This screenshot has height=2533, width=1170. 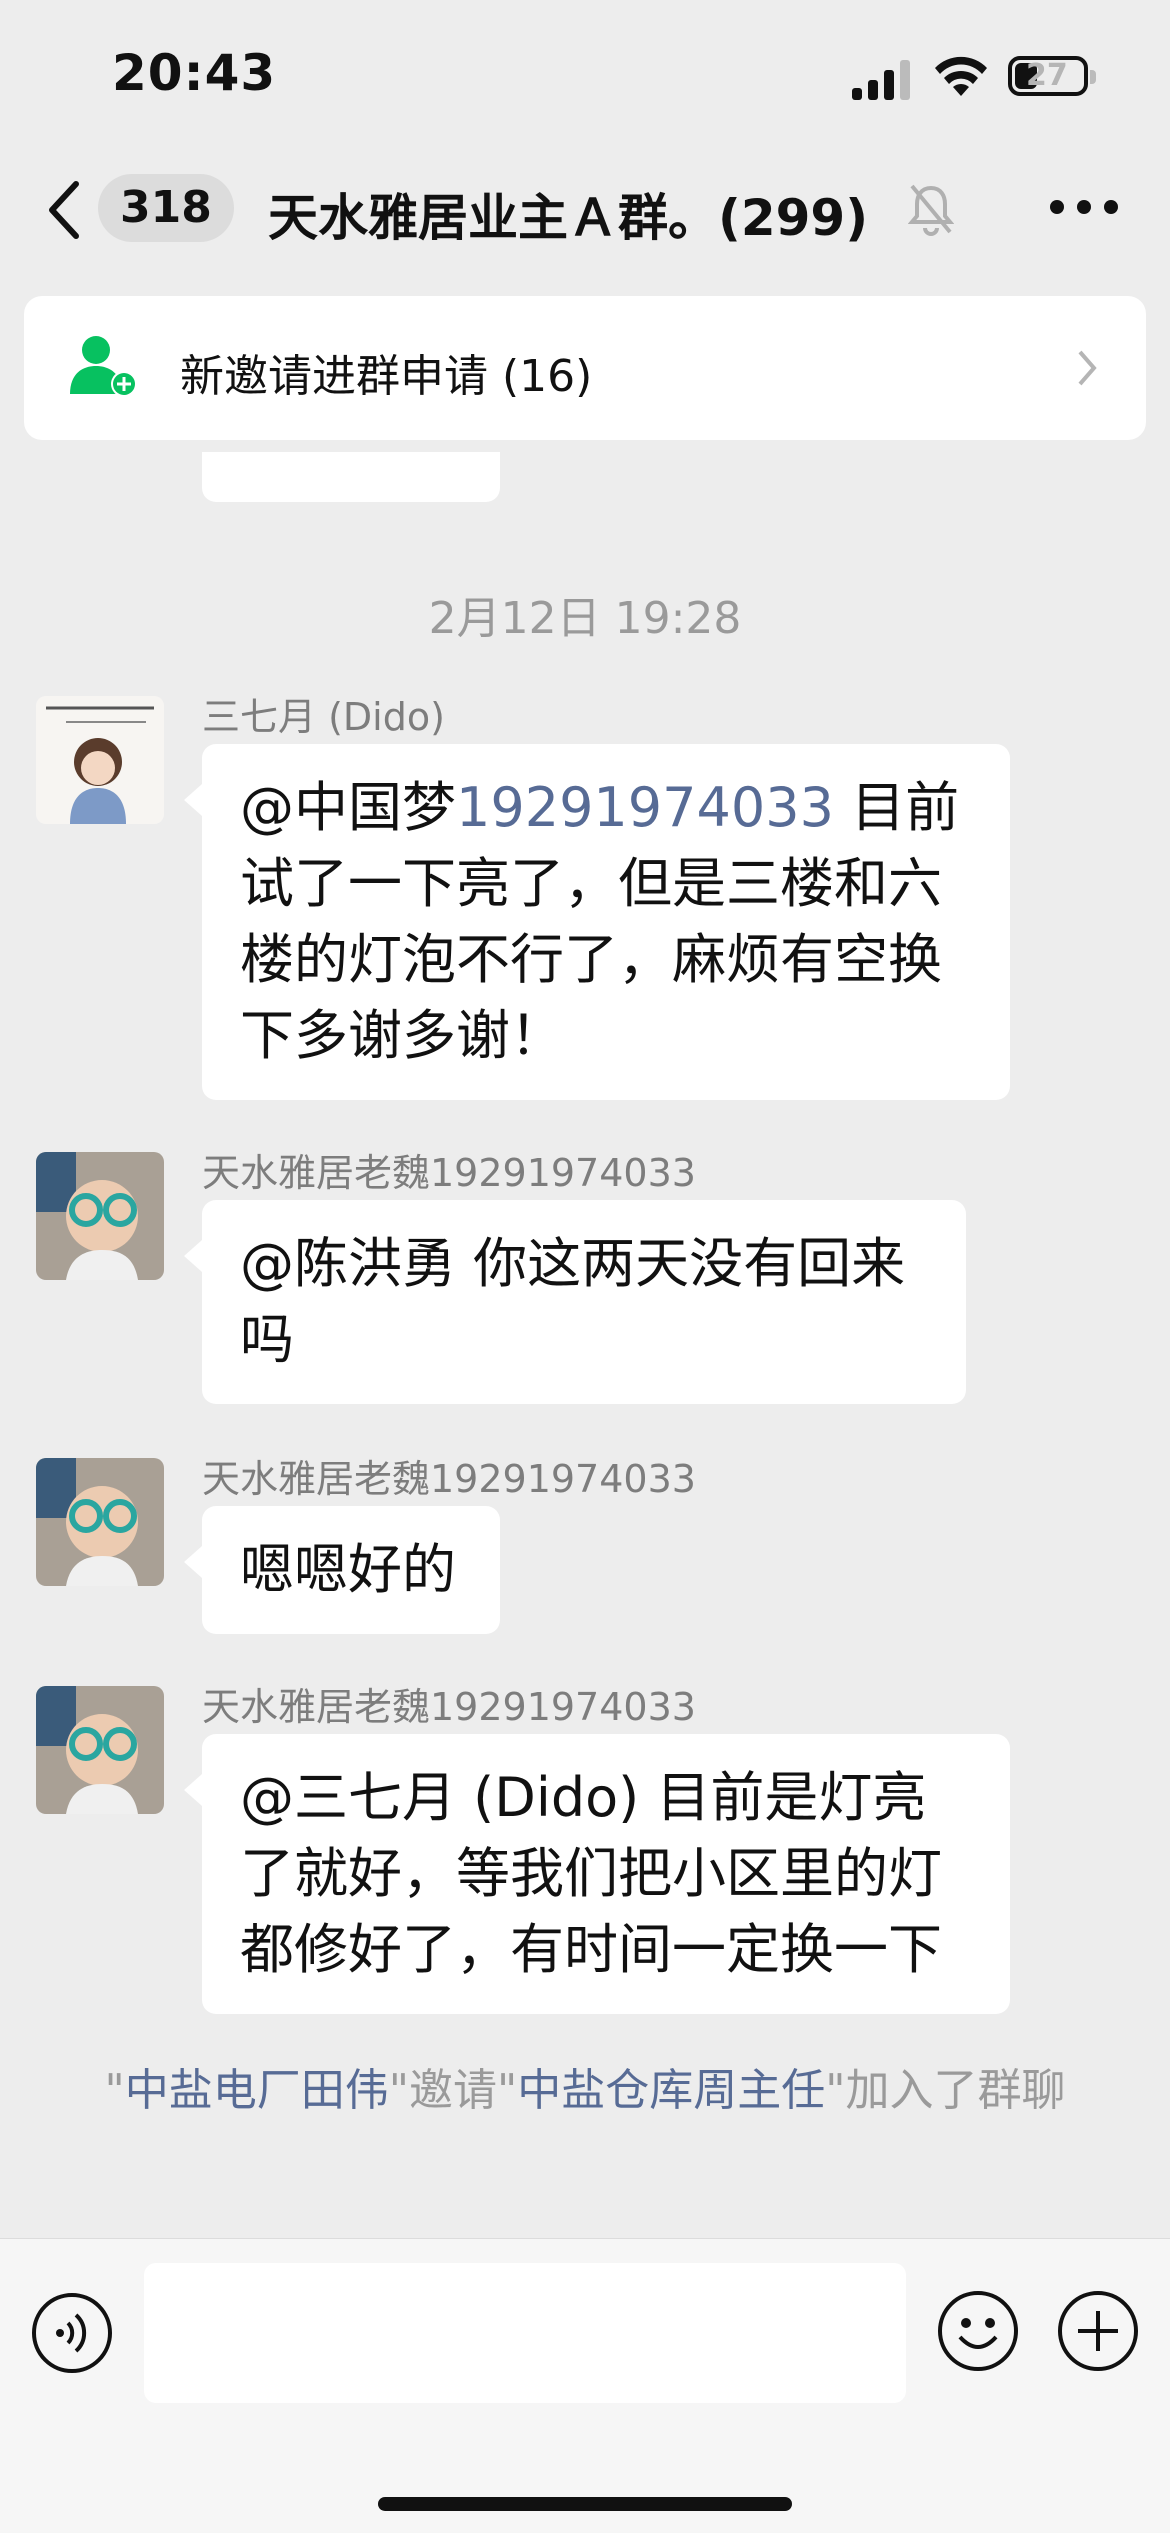 I want to click on voice-icon, so click(x=72, y=2333).